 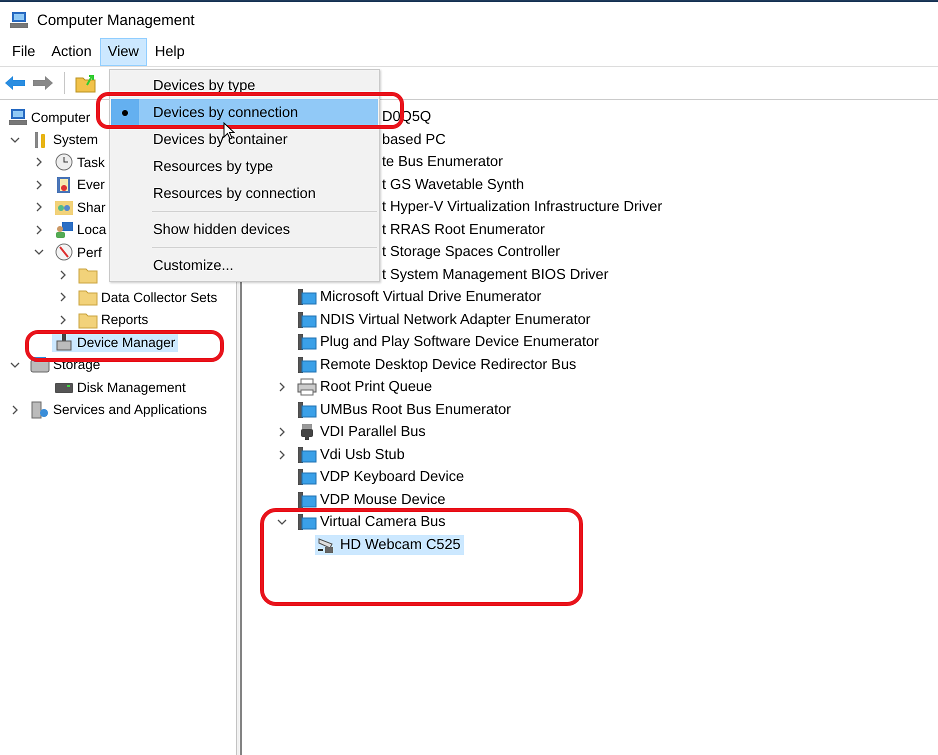 What do you see at coordinates (115, 342) in the screenshot?
I see `tree-item: Device Manager` at bounding box center [115, 342].